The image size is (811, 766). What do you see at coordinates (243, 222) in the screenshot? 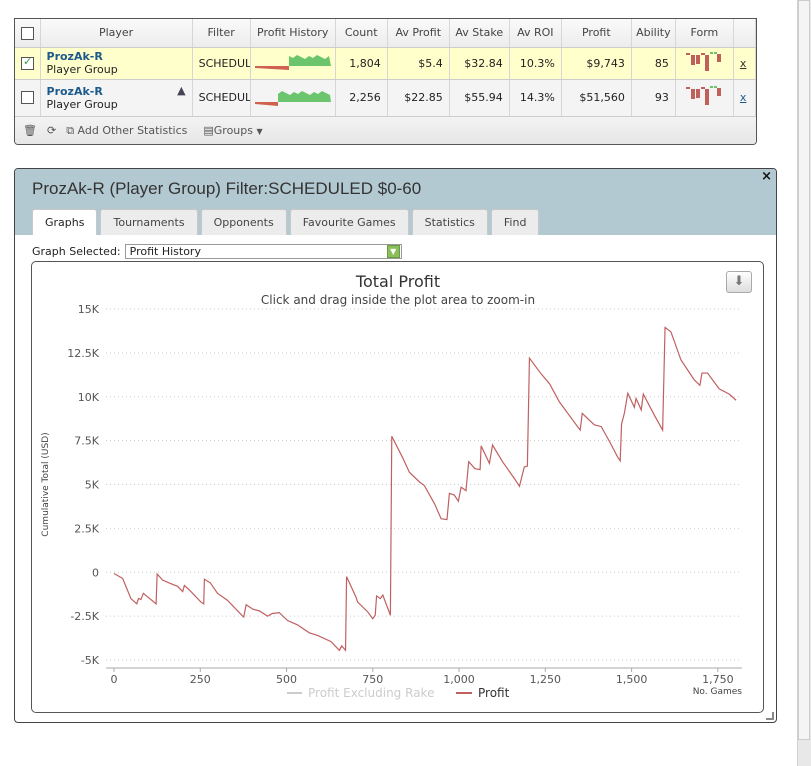
I see `tab-opponents: Opponents` at bounding box center [243, 222].